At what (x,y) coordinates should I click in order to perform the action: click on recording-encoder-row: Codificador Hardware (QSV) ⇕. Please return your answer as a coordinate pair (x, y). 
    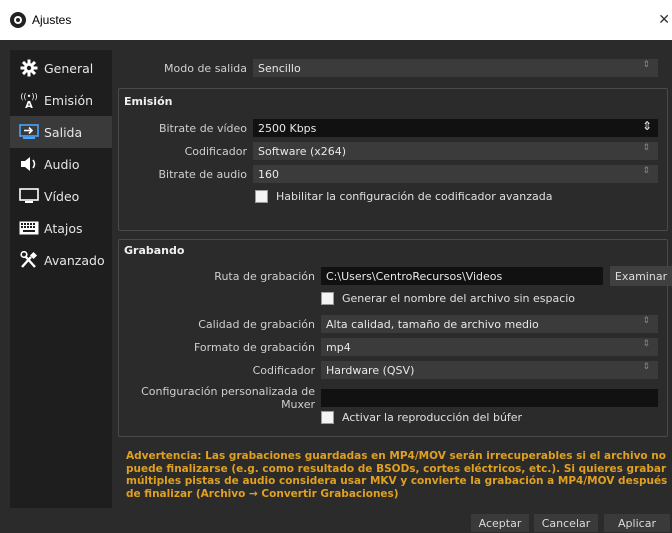
    Looking at the image, I should click on (388, 370).